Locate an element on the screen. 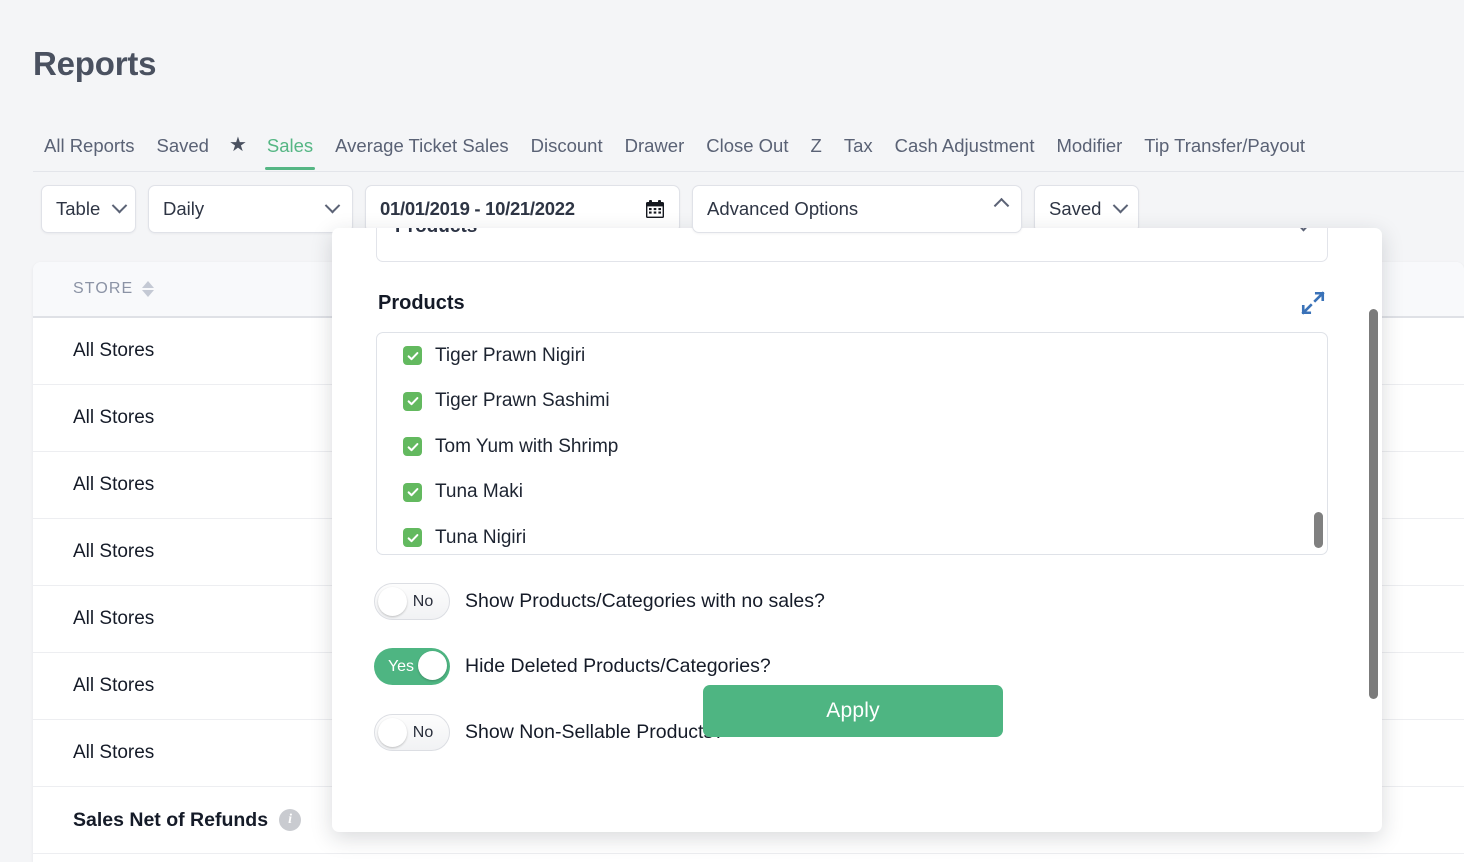 This screenshot has width=1464, height=862. tab-close-out: Close Out is located at coordinates (747, 148).